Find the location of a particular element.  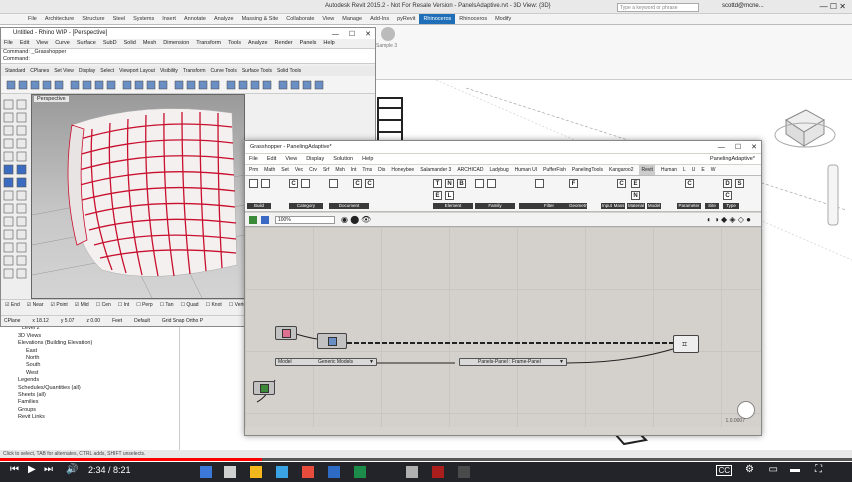

miniplayer-icon: ▭ is located at coordinates (773, 469).